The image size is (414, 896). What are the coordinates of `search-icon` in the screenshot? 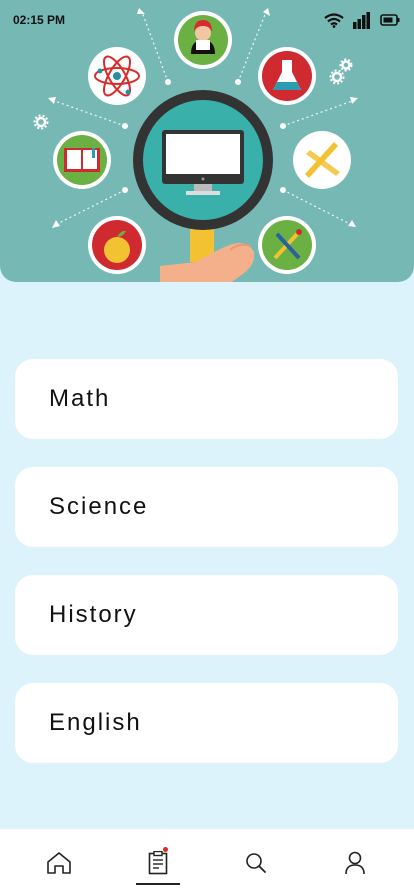 It's located at (256, 862).